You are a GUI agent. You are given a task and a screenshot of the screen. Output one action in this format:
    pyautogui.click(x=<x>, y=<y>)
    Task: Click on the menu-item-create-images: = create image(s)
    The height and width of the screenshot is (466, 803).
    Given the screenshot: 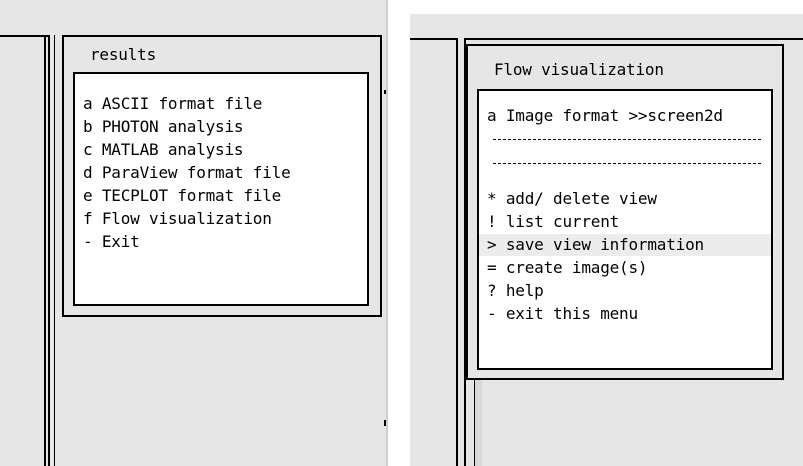 What is the action you would take?
    pyautogui.click(x=625, y=268)
    